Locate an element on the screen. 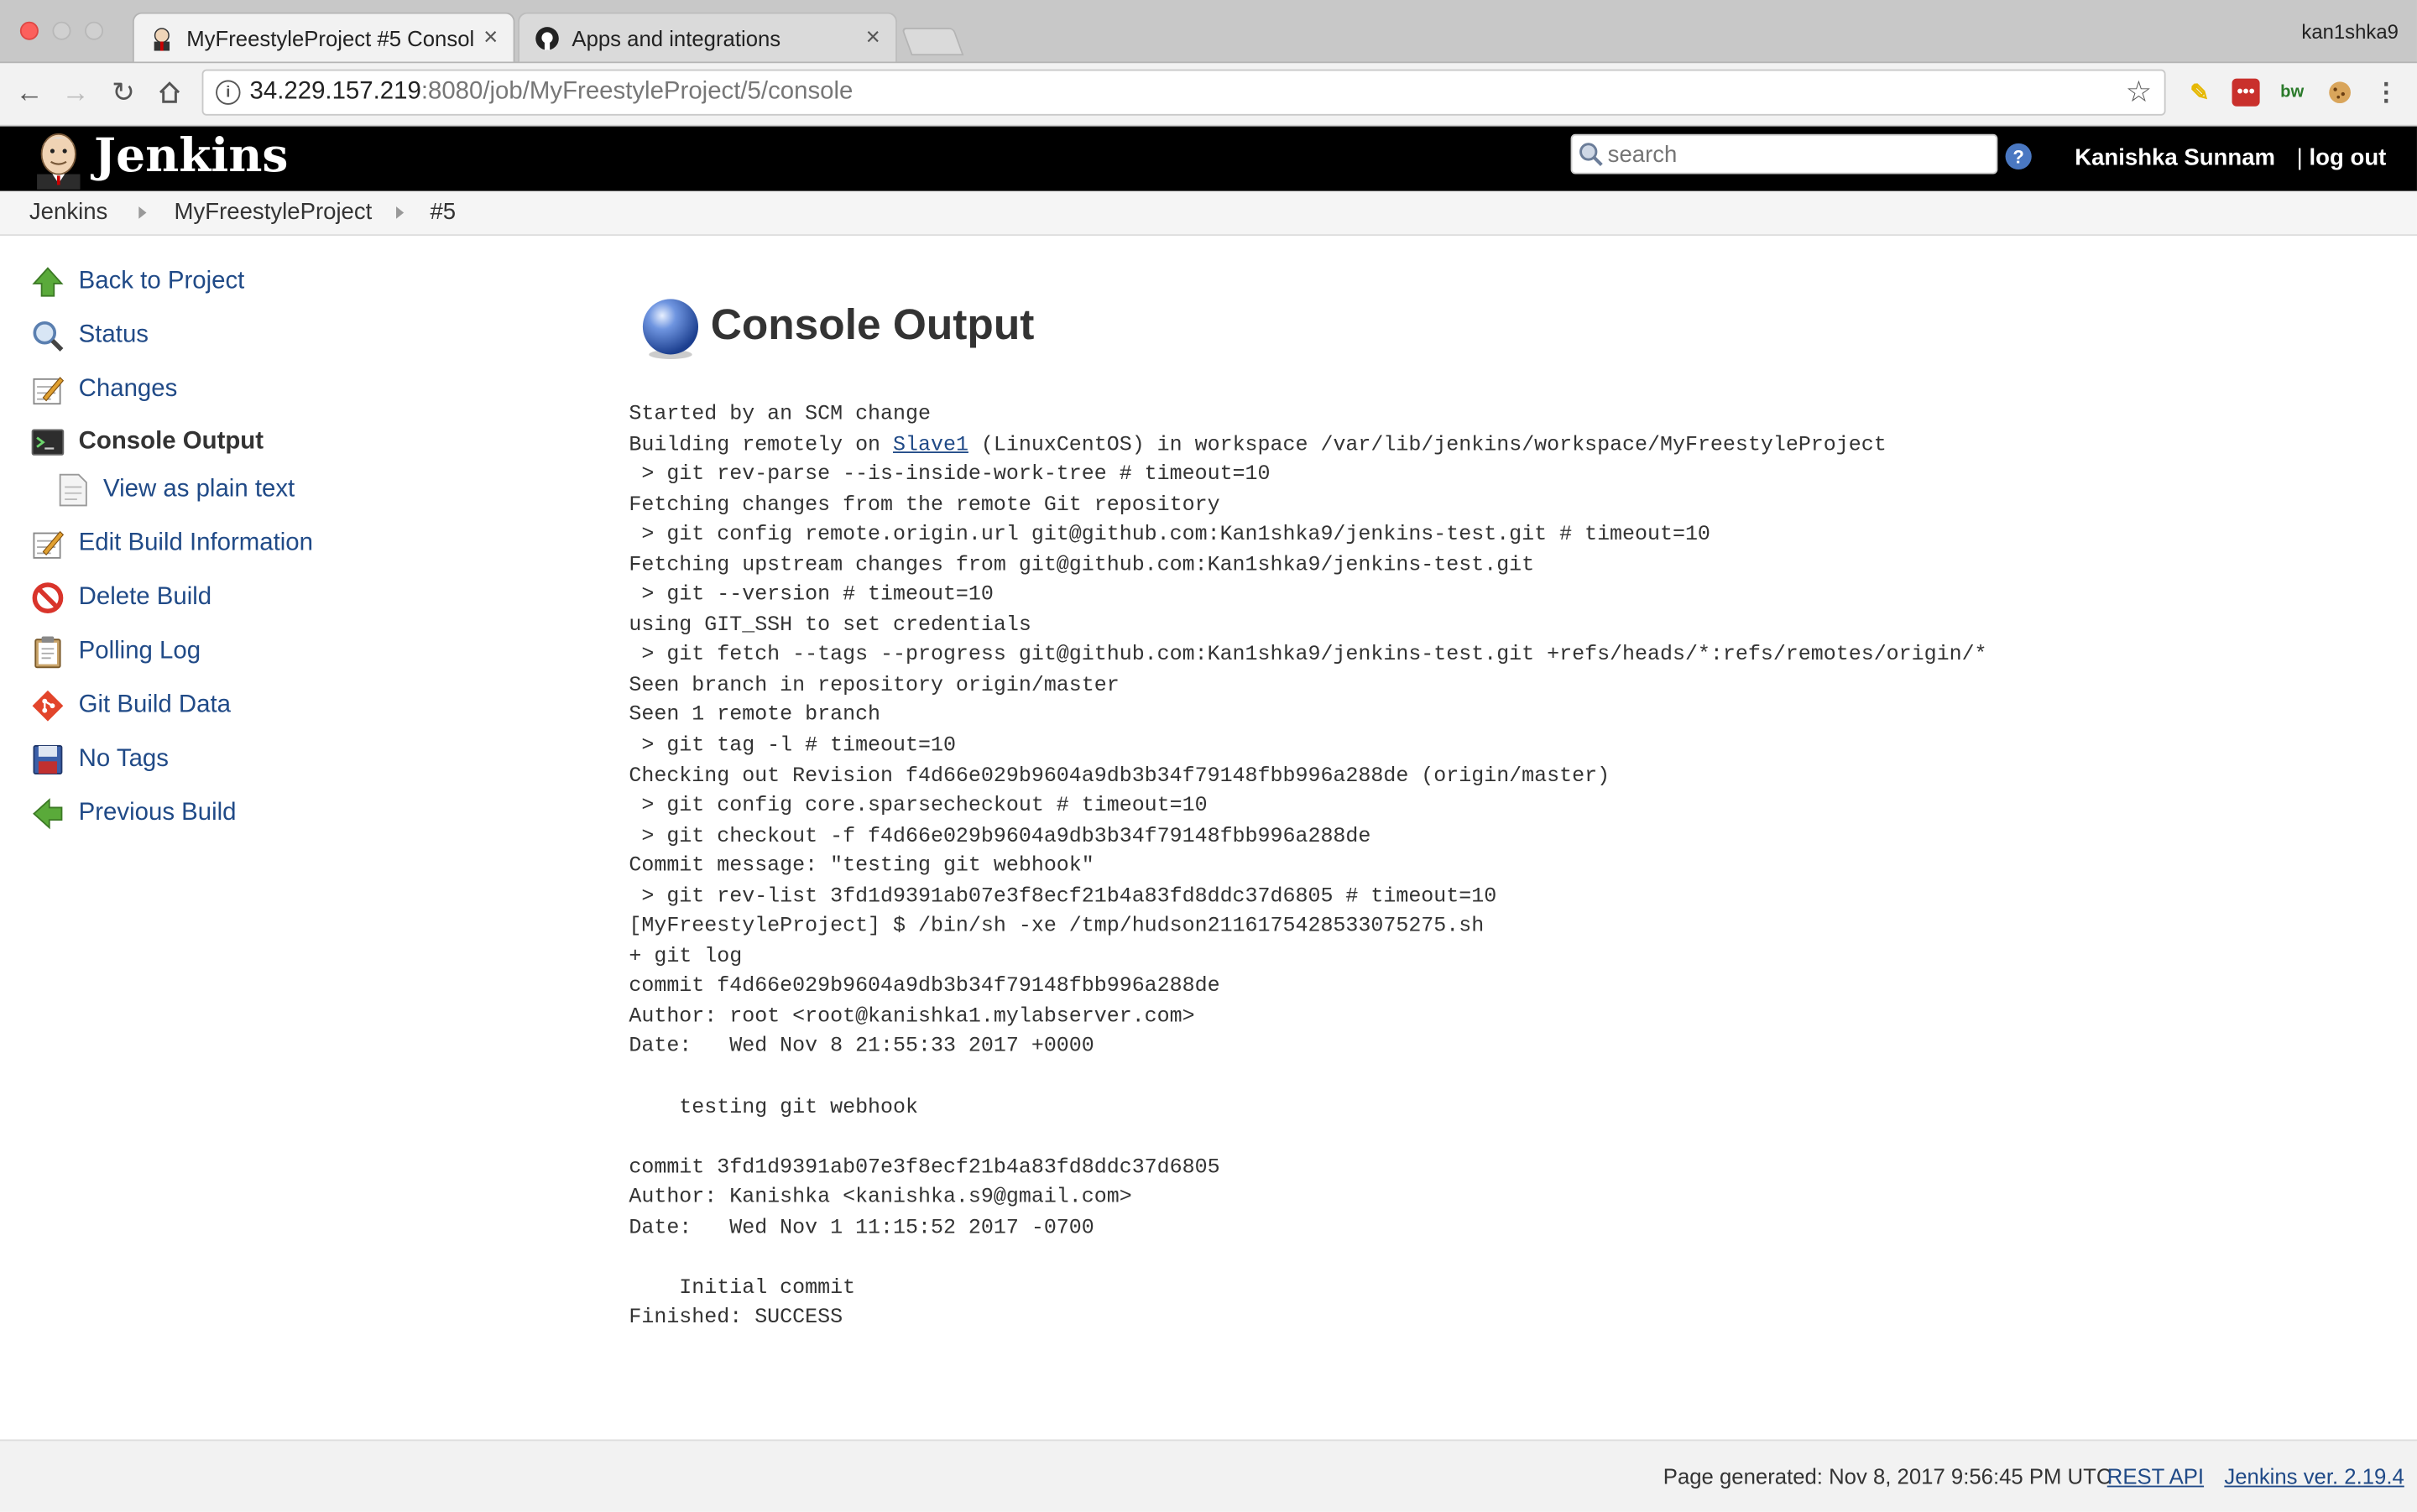 The height and width of the screenshot is (1512, 2417). maximize-window-button is located at coordinates (94, 31).